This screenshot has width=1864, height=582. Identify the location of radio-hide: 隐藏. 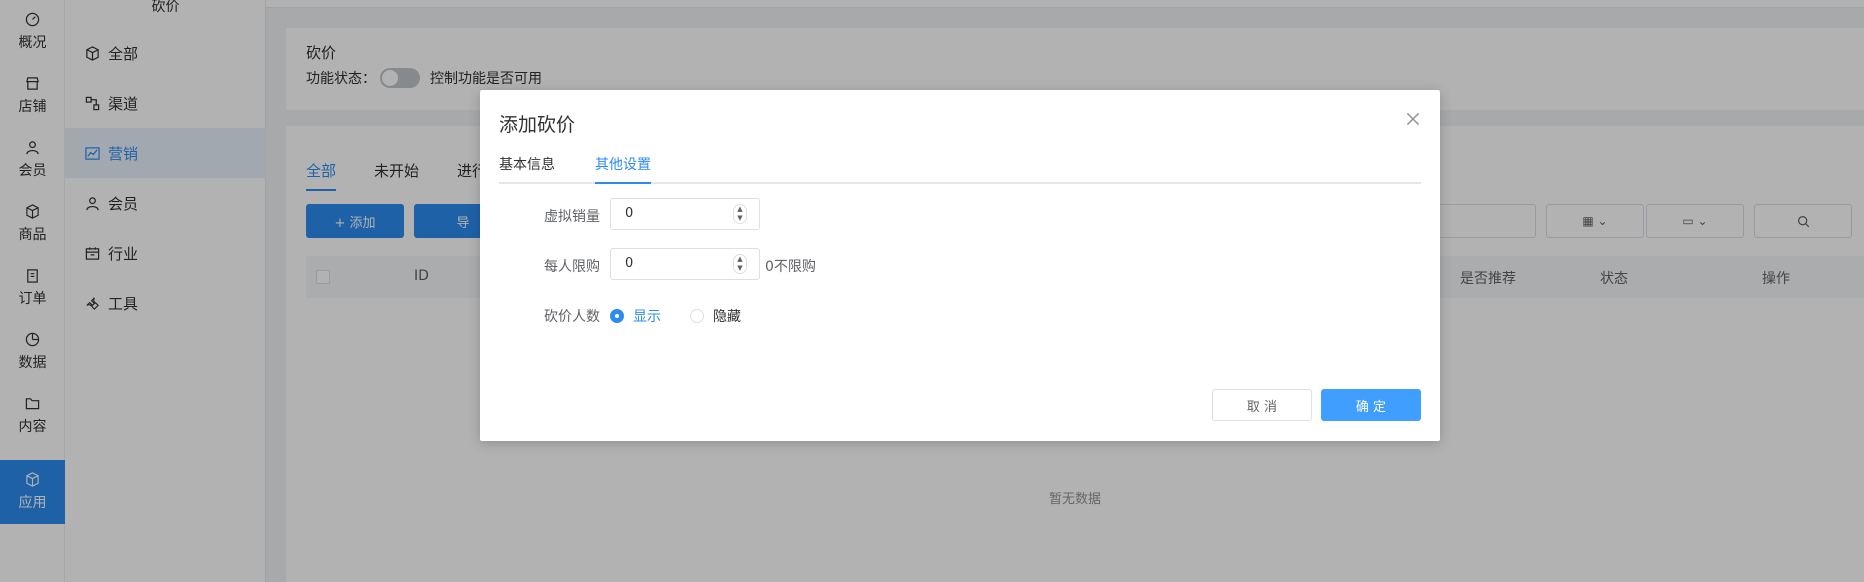
(715, 316).